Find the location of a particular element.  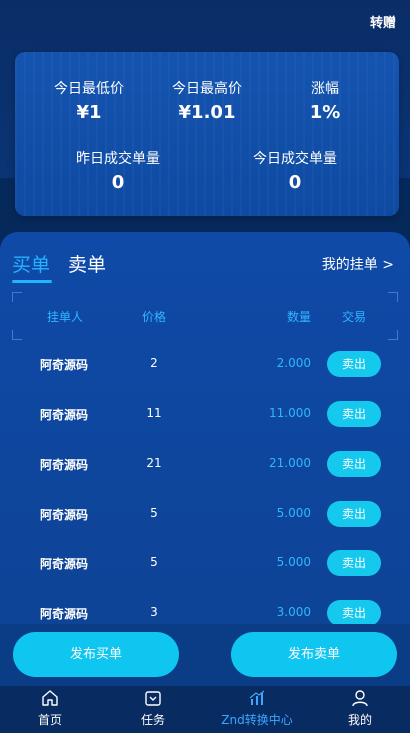

today-volume-value: 0 is located at coordinates (295, 182).